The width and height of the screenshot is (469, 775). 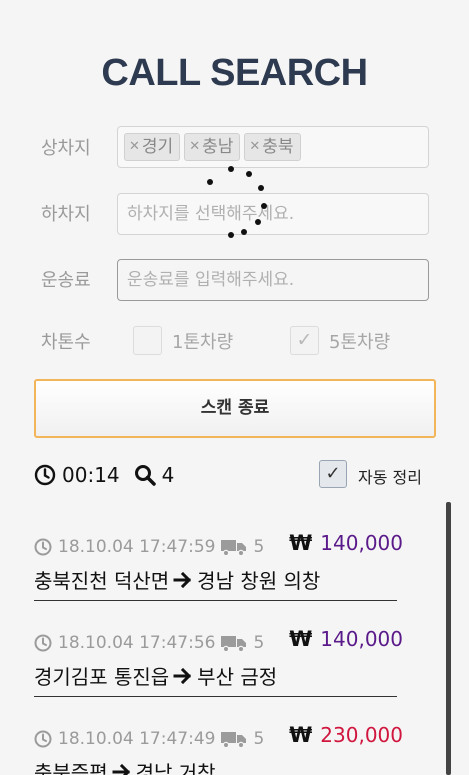 I want to click on call-meta: 18.10.04 17:47:59 5, so click(x=149, y=547).